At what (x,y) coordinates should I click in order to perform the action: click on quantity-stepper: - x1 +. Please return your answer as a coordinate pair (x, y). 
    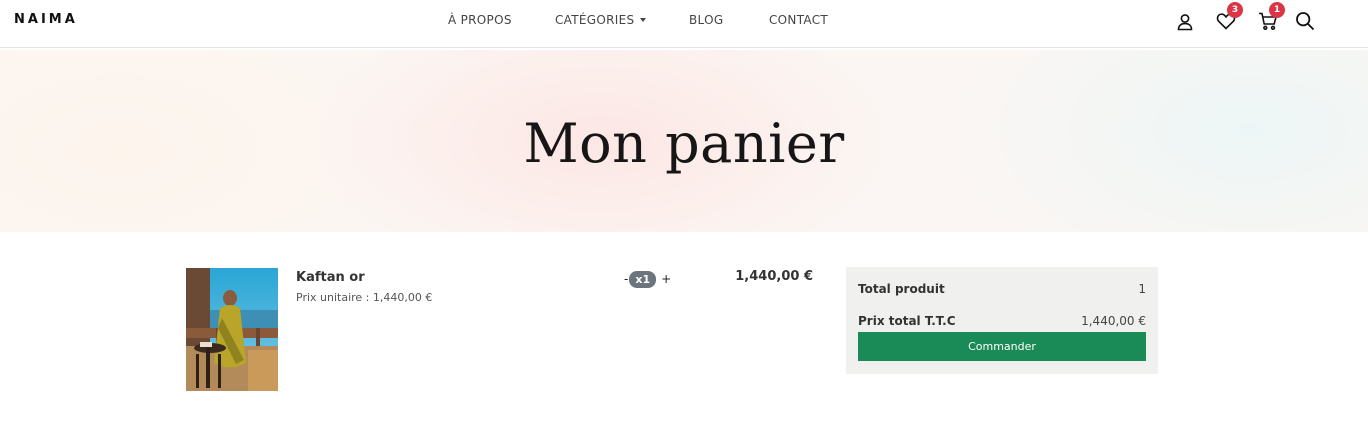
    Looking at the image, I should click on (647, 279).